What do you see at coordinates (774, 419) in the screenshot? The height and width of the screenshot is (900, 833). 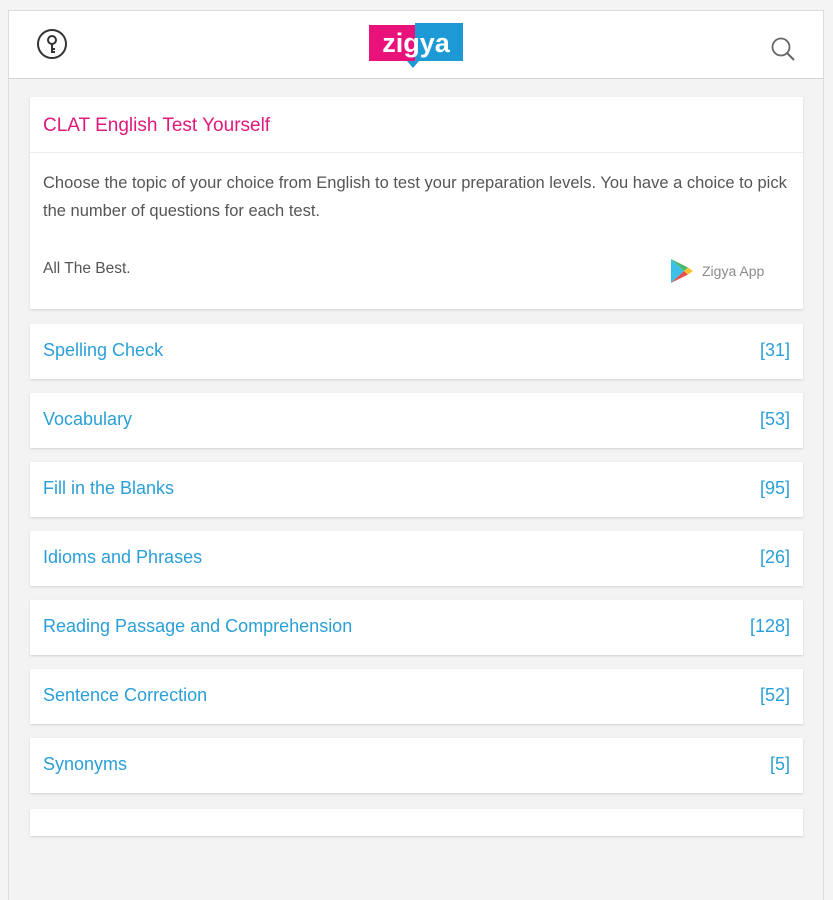 I see `topic-count: [53]` at bounding box center [774, 419].